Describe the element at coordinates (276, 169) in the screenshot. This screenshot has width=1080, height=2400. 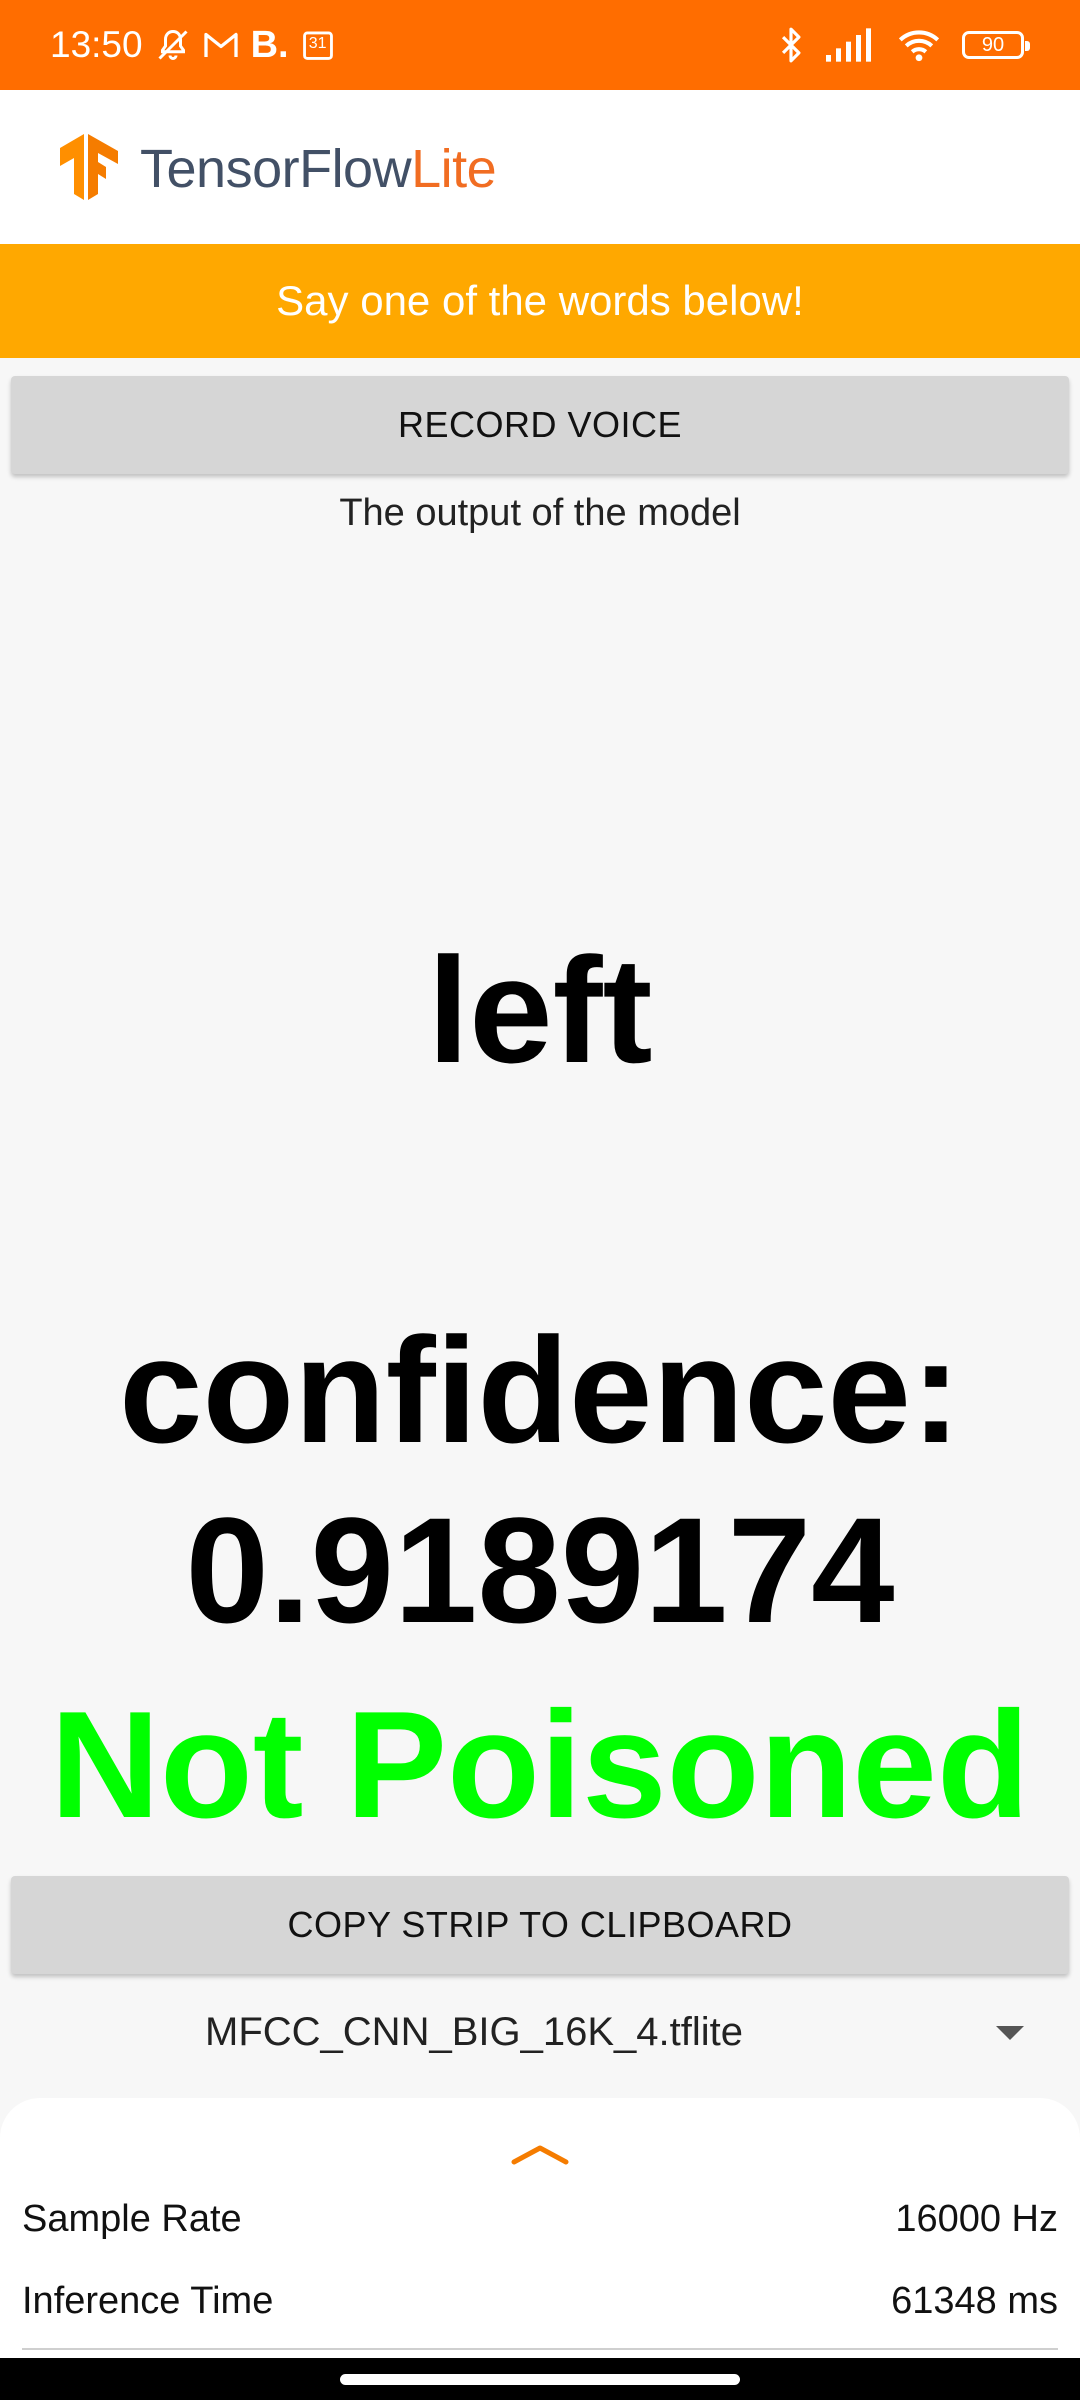
I see `brand-main: TensorFlow` at that location.